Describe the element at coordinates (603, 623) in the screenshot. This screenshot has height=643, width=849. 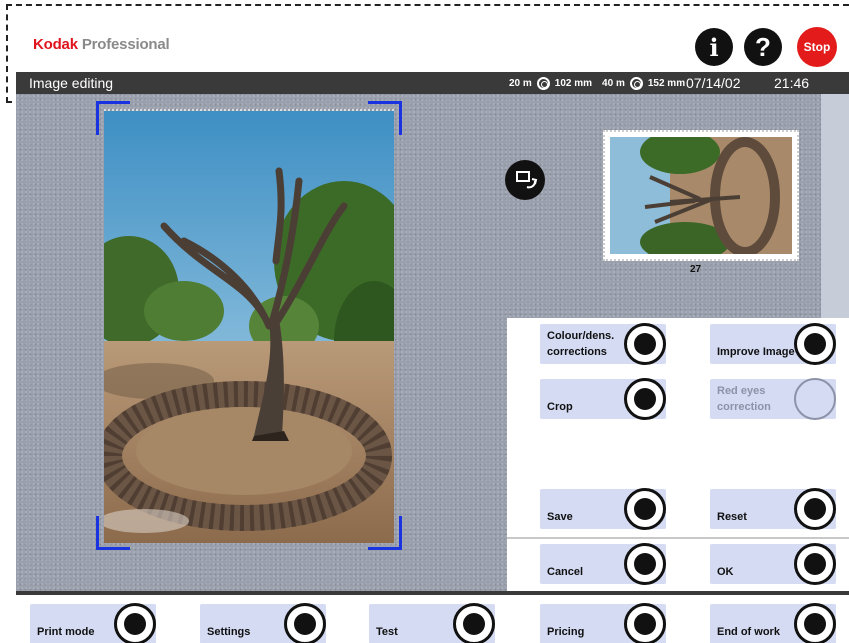
I see `pricing-button: Pricing` at that location.